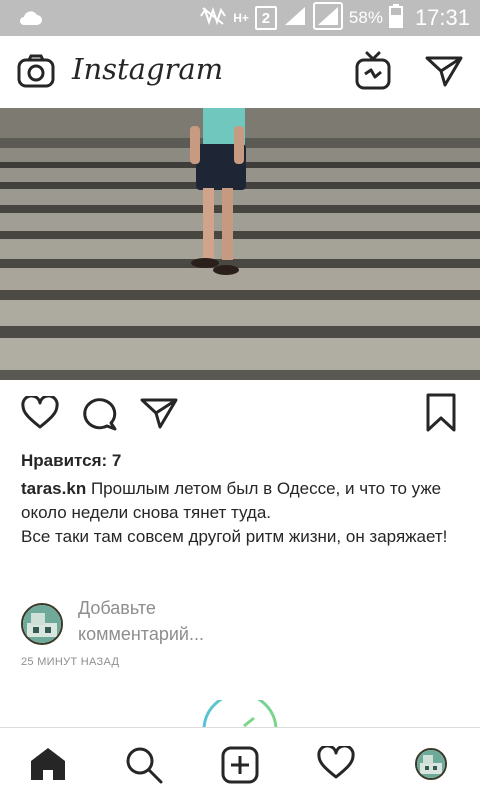 The width and height of the screenshot is (480, 801). What do you see at coordinates (144, 767) in the screenshot?
I see `search-icon` at bounding box center [144, 767].